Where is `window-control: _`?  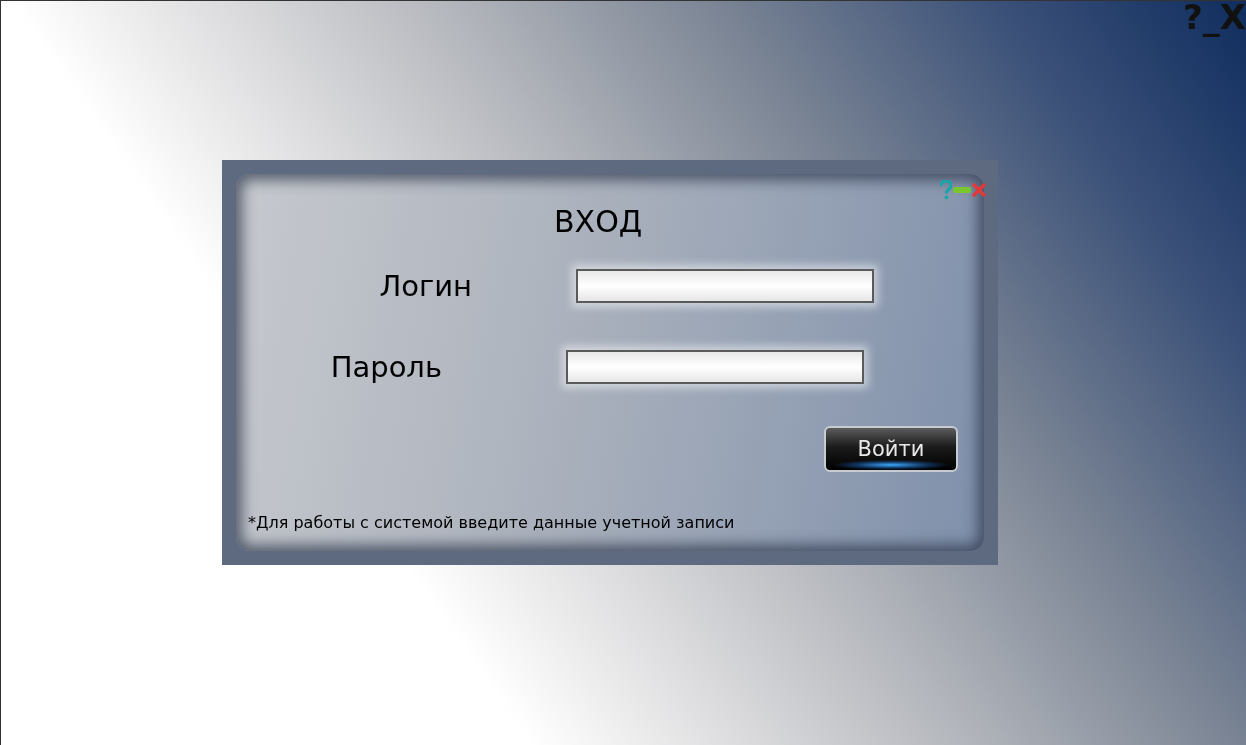
window-control: _ is located at coordinates (1211, 18).